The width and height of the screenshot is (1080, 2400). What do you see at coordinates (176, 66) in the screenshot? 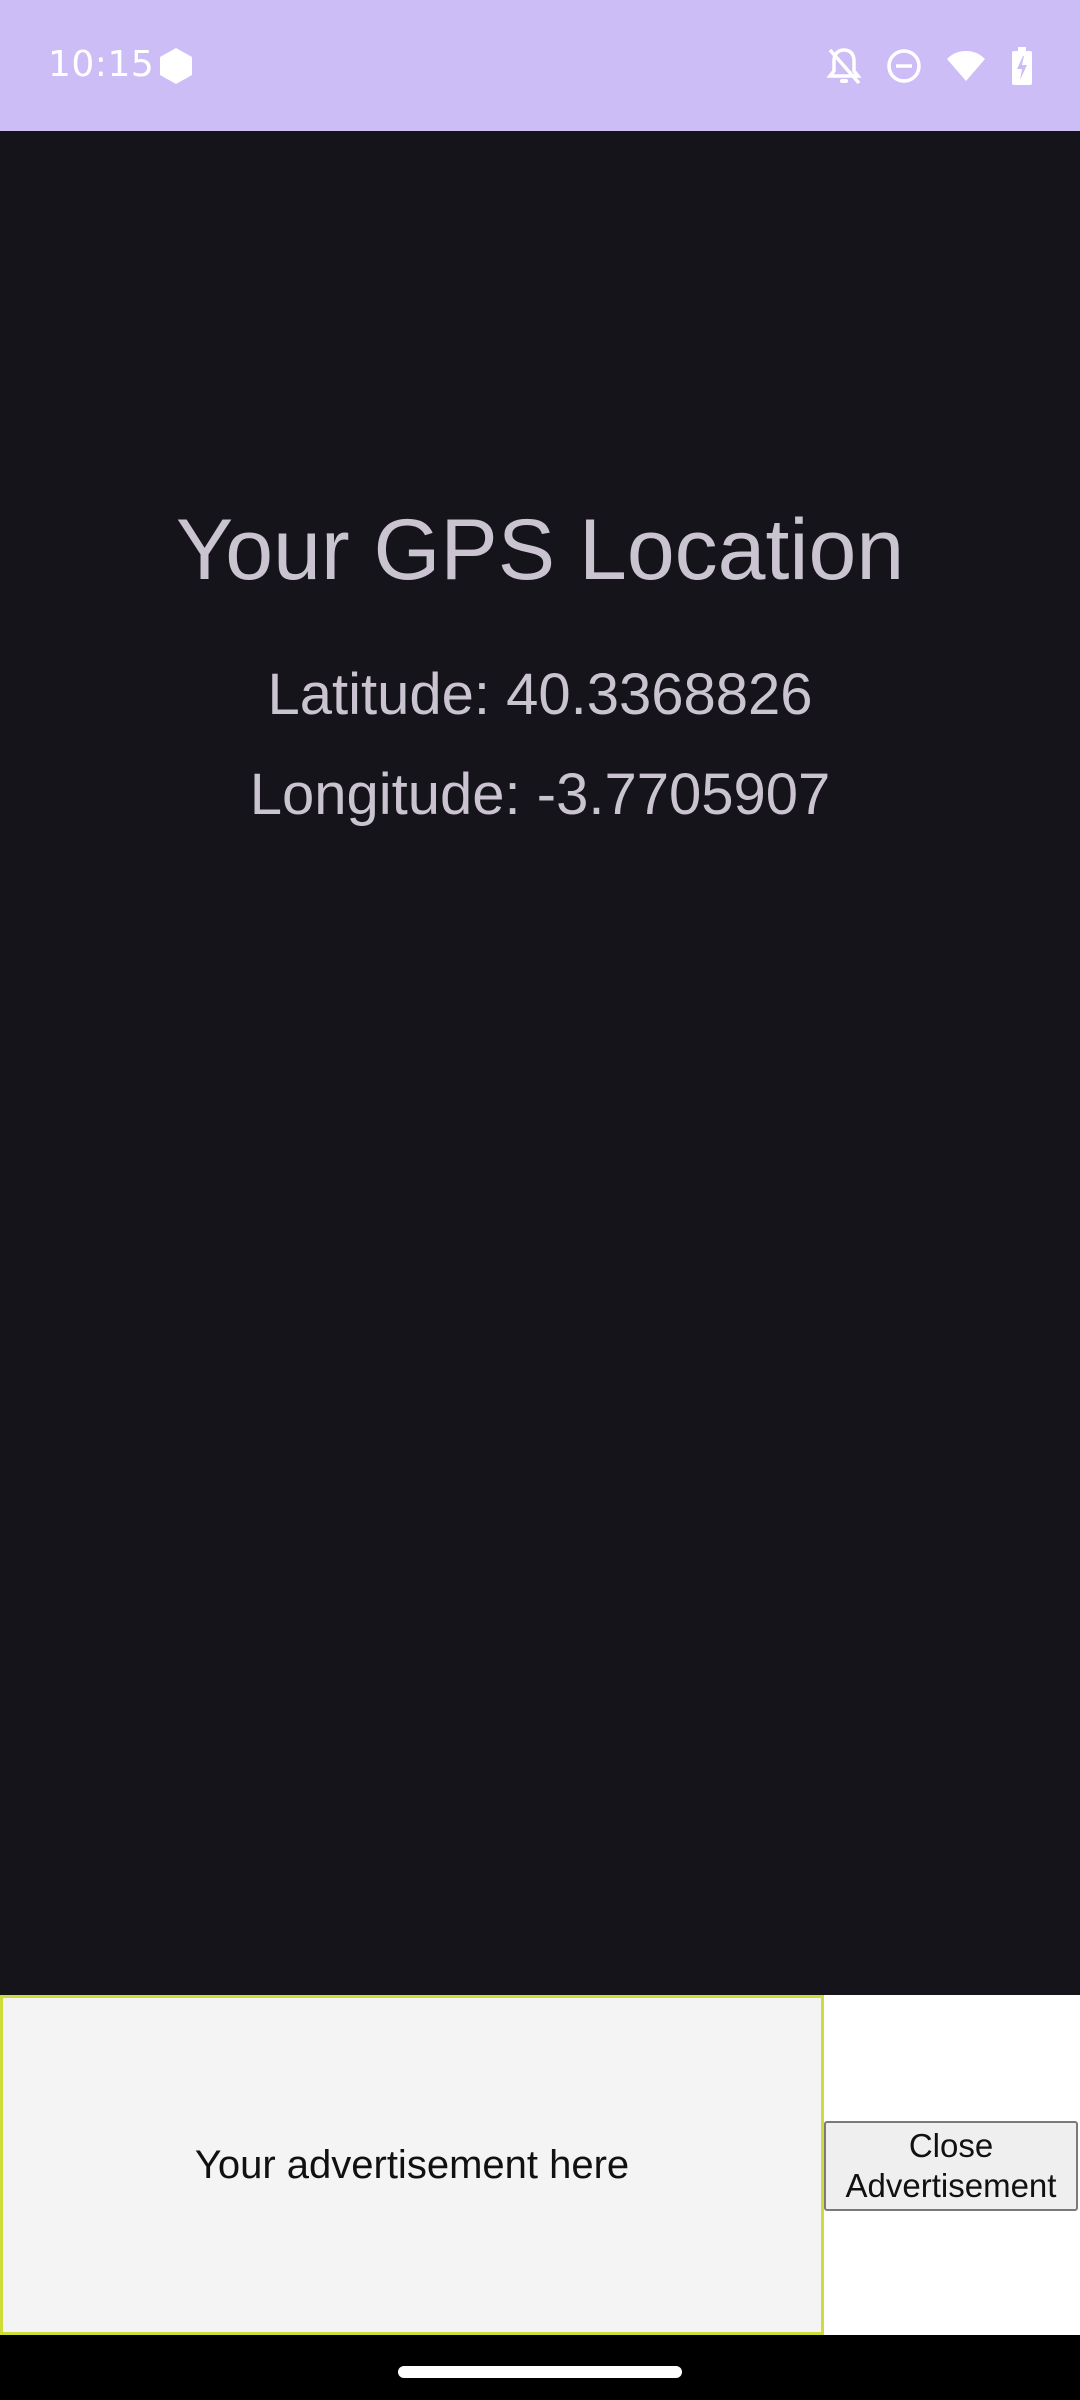
I see `app-hexagon-icon` at bounding box center [176, 66].